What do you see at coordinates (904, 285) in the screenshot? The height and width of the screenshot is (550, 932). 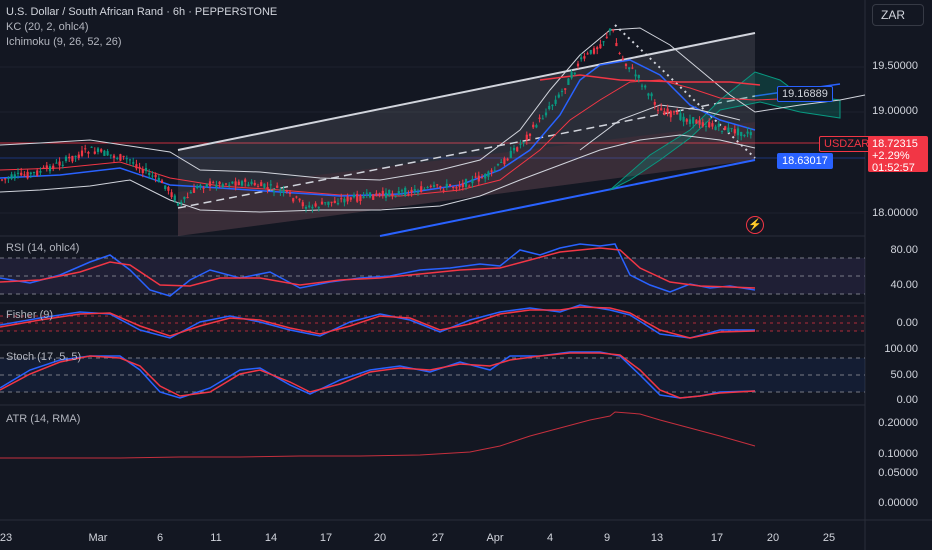 I see `rsi-axis-label: 40.00` at bounding box center [904, 285].